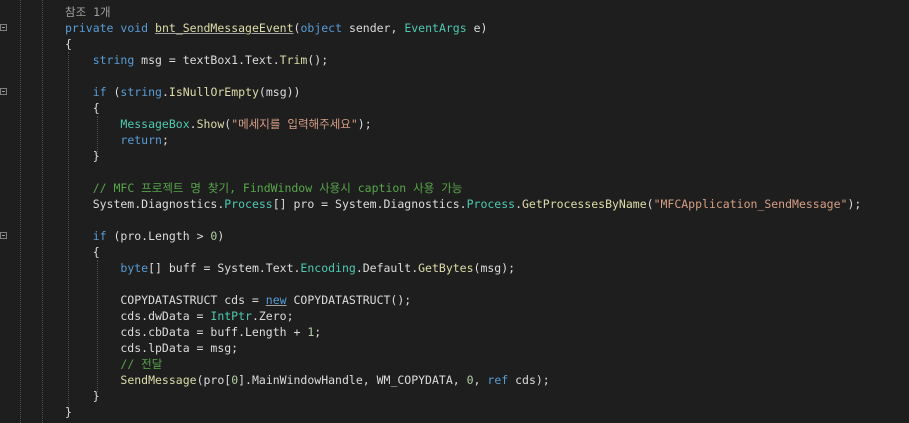  I want to click on code-text: 참조 1개, so click(88, 12).